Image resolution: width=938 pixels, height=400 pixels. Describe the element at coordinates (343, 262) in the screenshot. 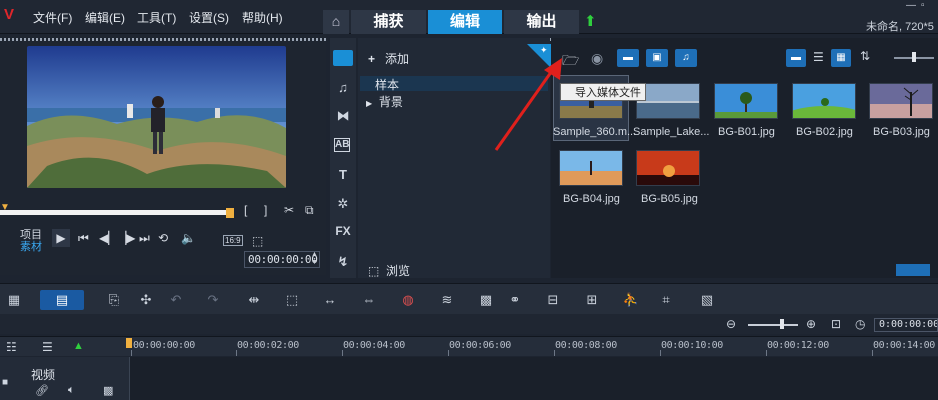

I see `path-icon: ↯` at that location.